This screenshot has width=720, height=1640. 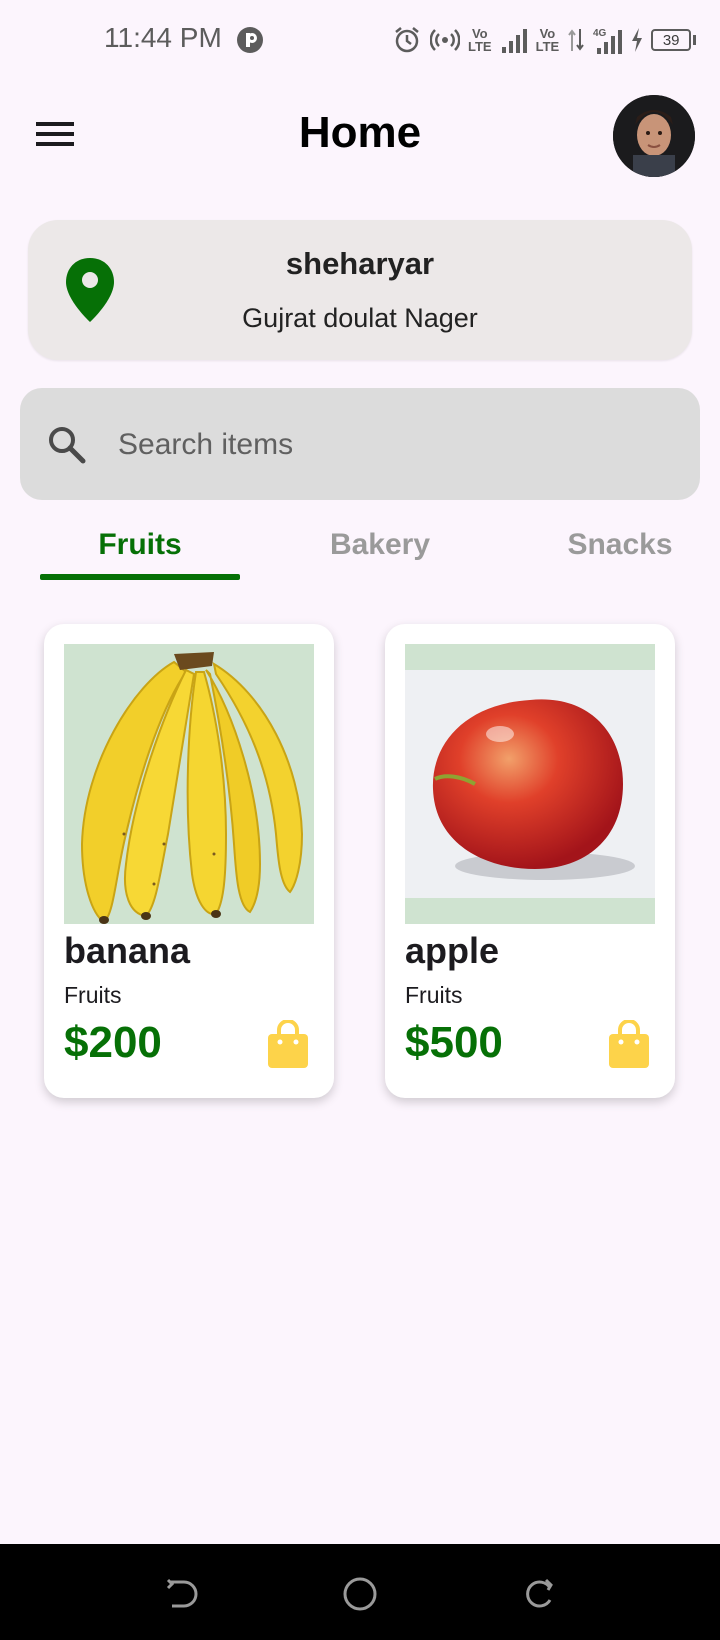 I want to click on charging-icon, so click(x=637, y=40).